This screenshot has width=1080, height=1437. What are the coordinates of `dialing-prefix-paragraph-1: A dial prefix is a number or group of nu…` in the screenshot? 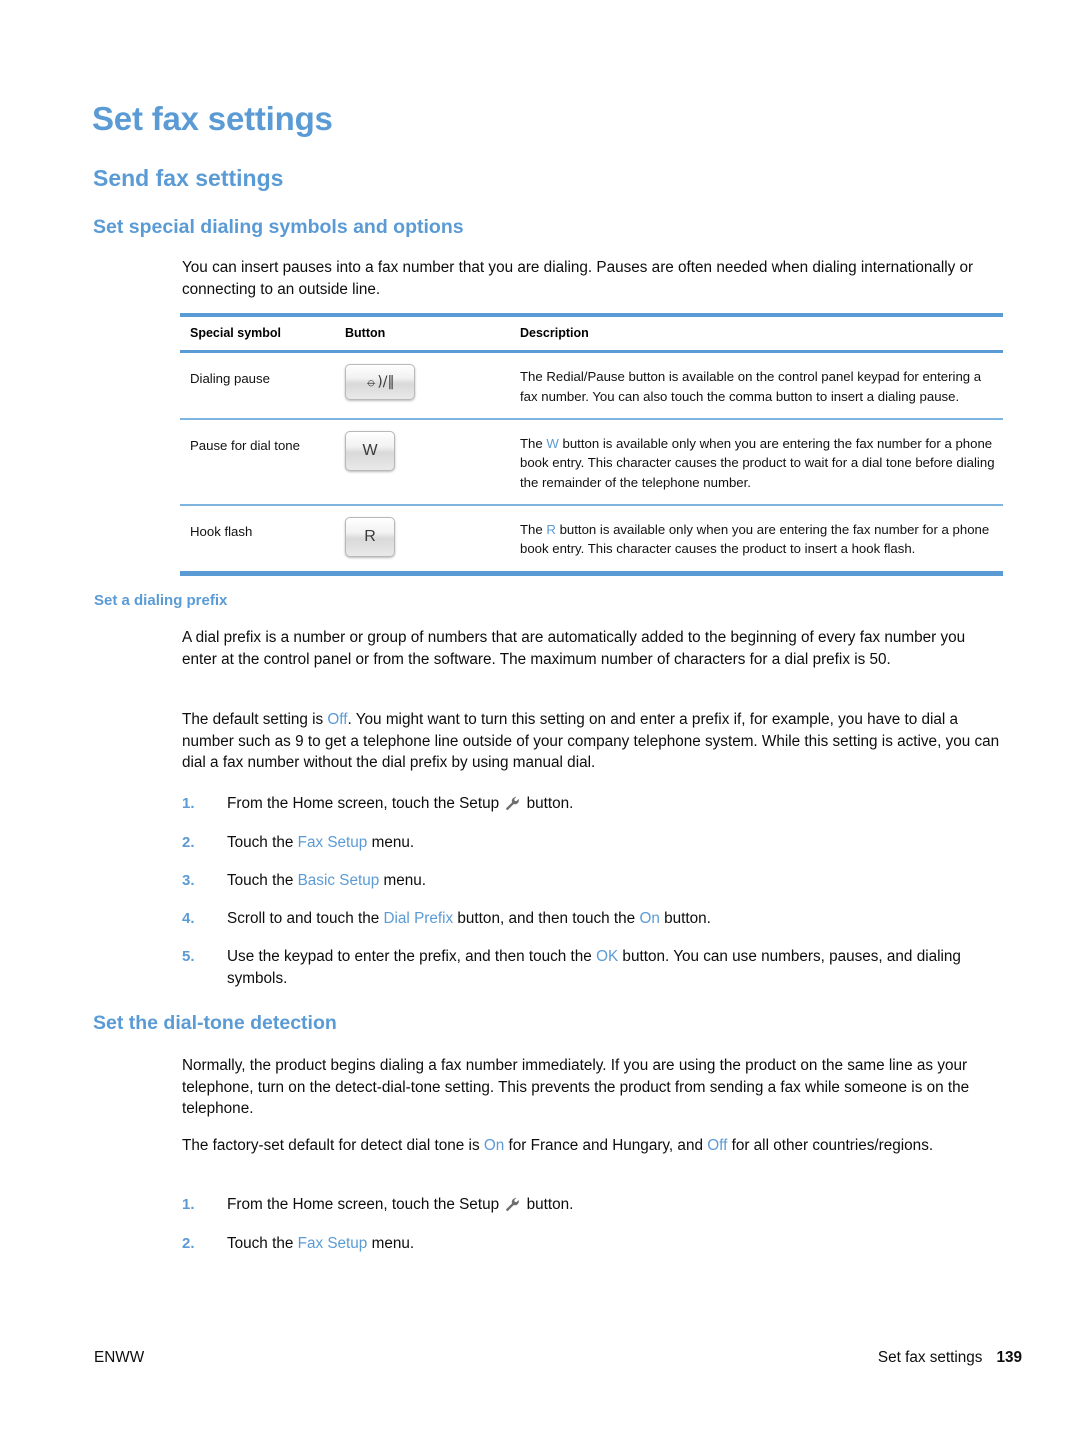 It's located at (574, 648).